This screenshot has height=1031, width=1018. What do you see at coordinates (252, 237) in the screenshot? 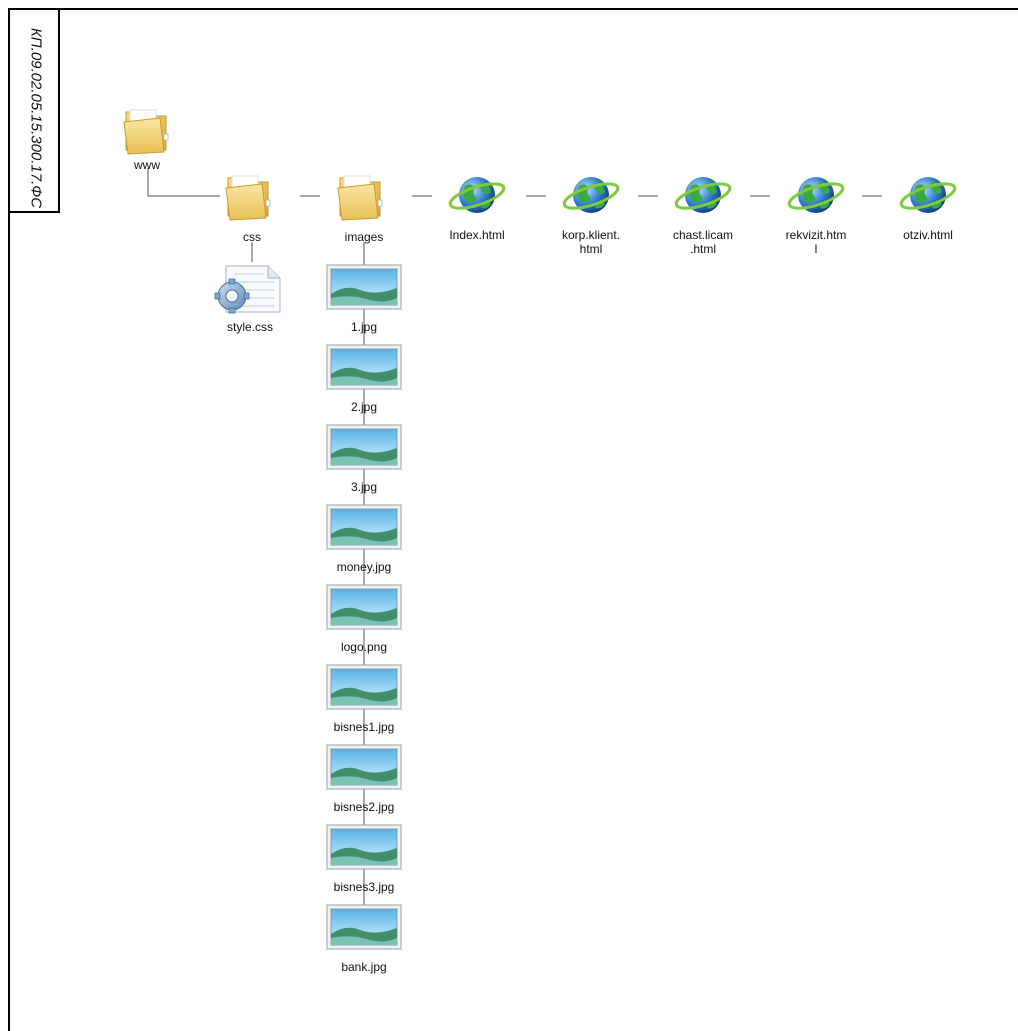
I see `folder-css-label: css` at bounding box center [252, 237].